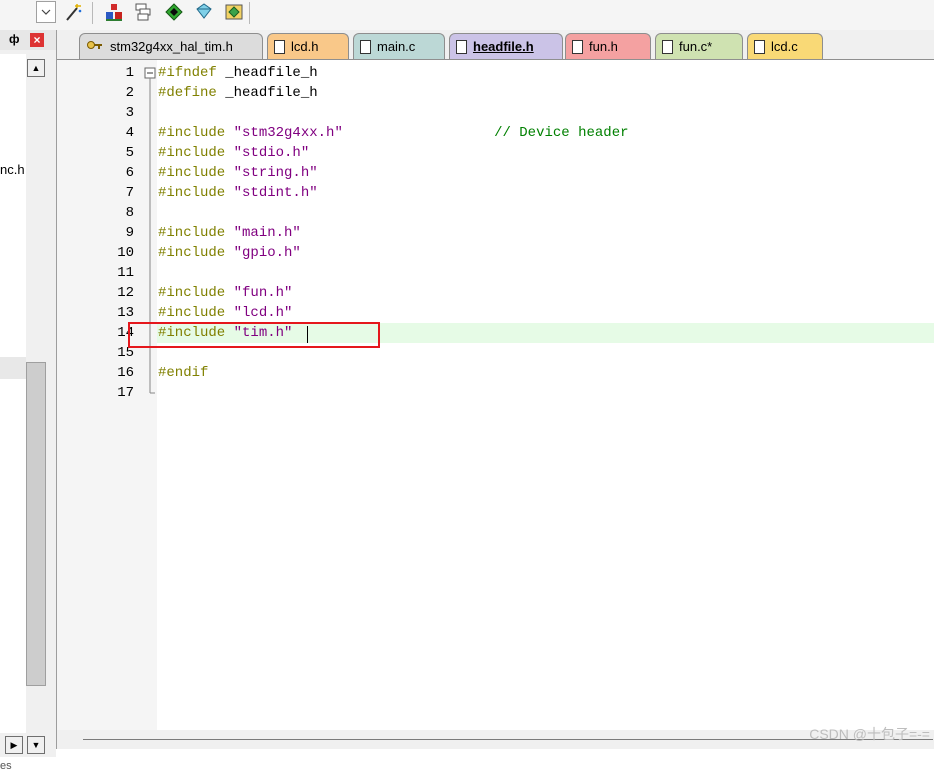  What do you see at coordinates (495, 293) in the screenshot?
I see `code-line: 12 #include "fun.h"` at bounding box center [495, 293].